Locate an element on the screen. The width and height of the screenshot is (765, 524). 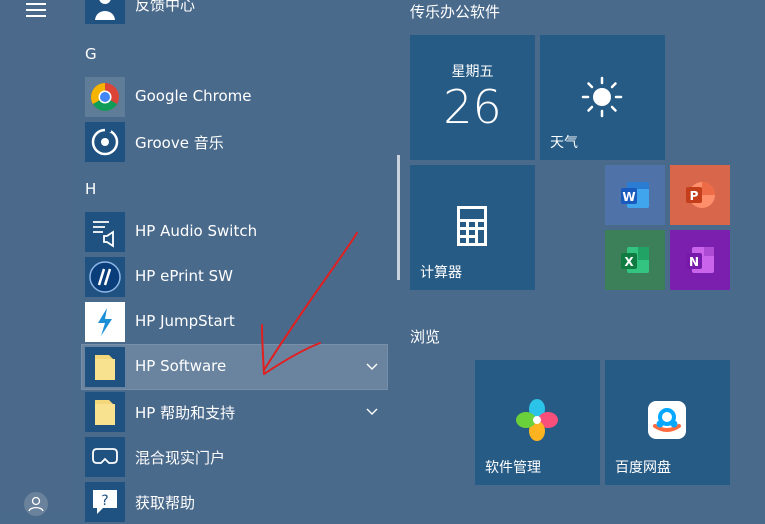
red-annotation-arrow is located at coordinates (309, 303).